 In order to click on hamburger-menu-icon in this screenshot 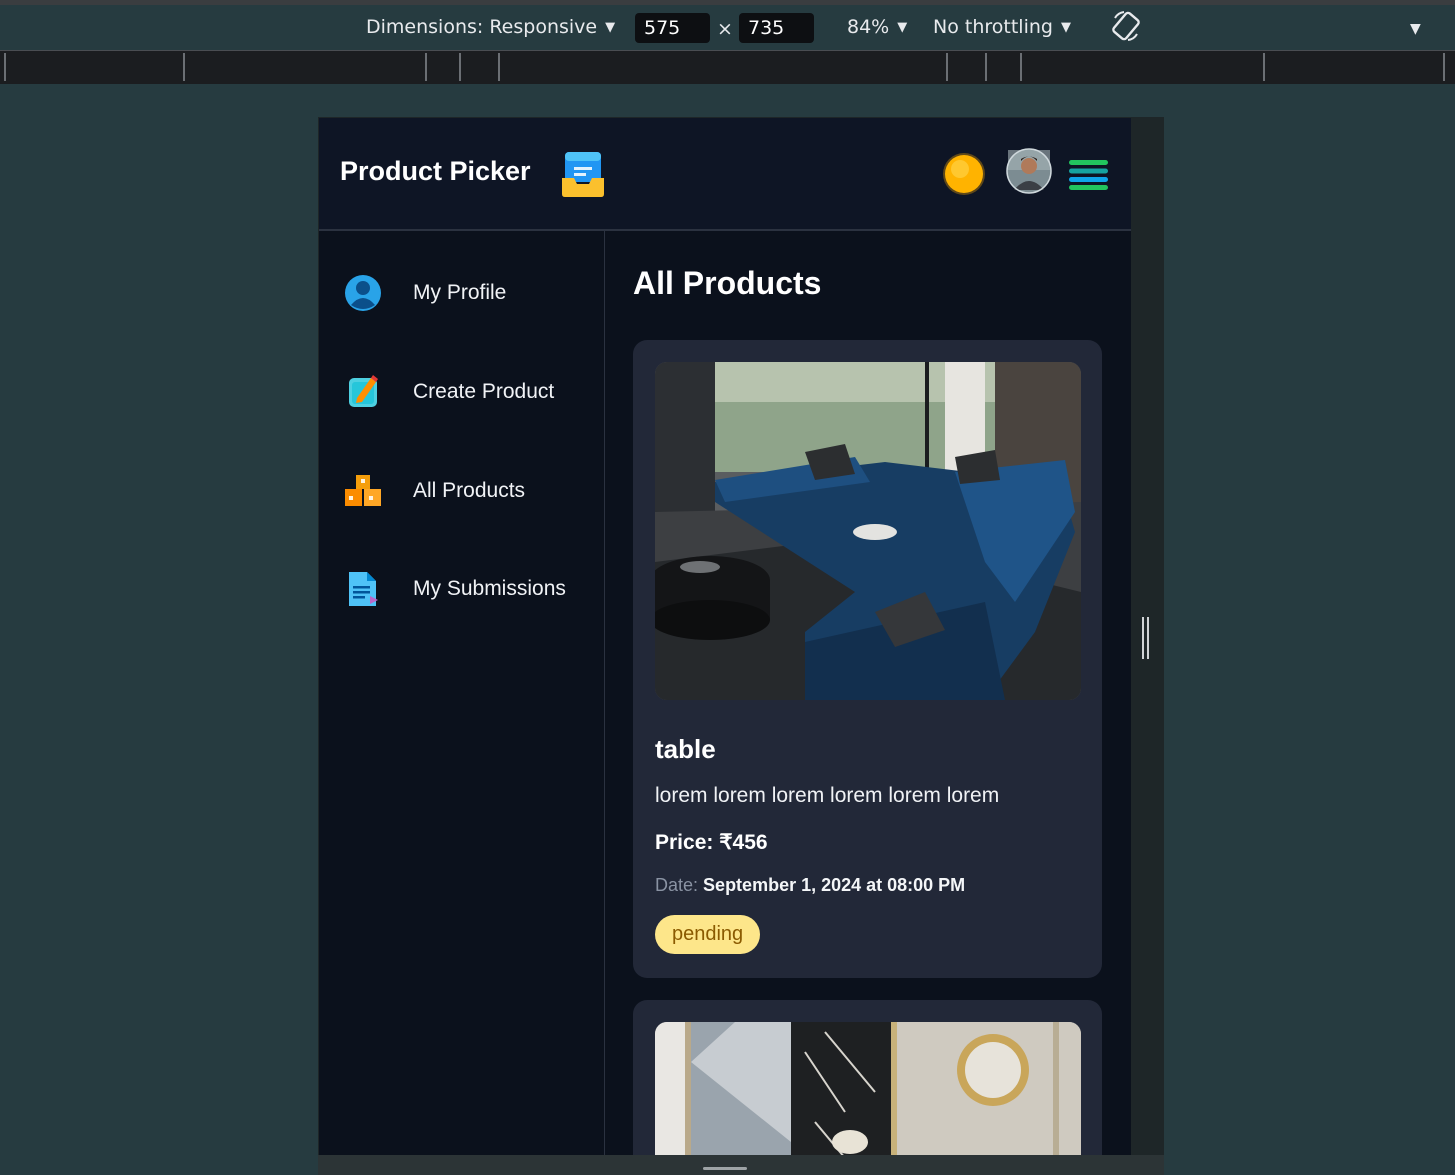, I will do `click(1089, 177)`.